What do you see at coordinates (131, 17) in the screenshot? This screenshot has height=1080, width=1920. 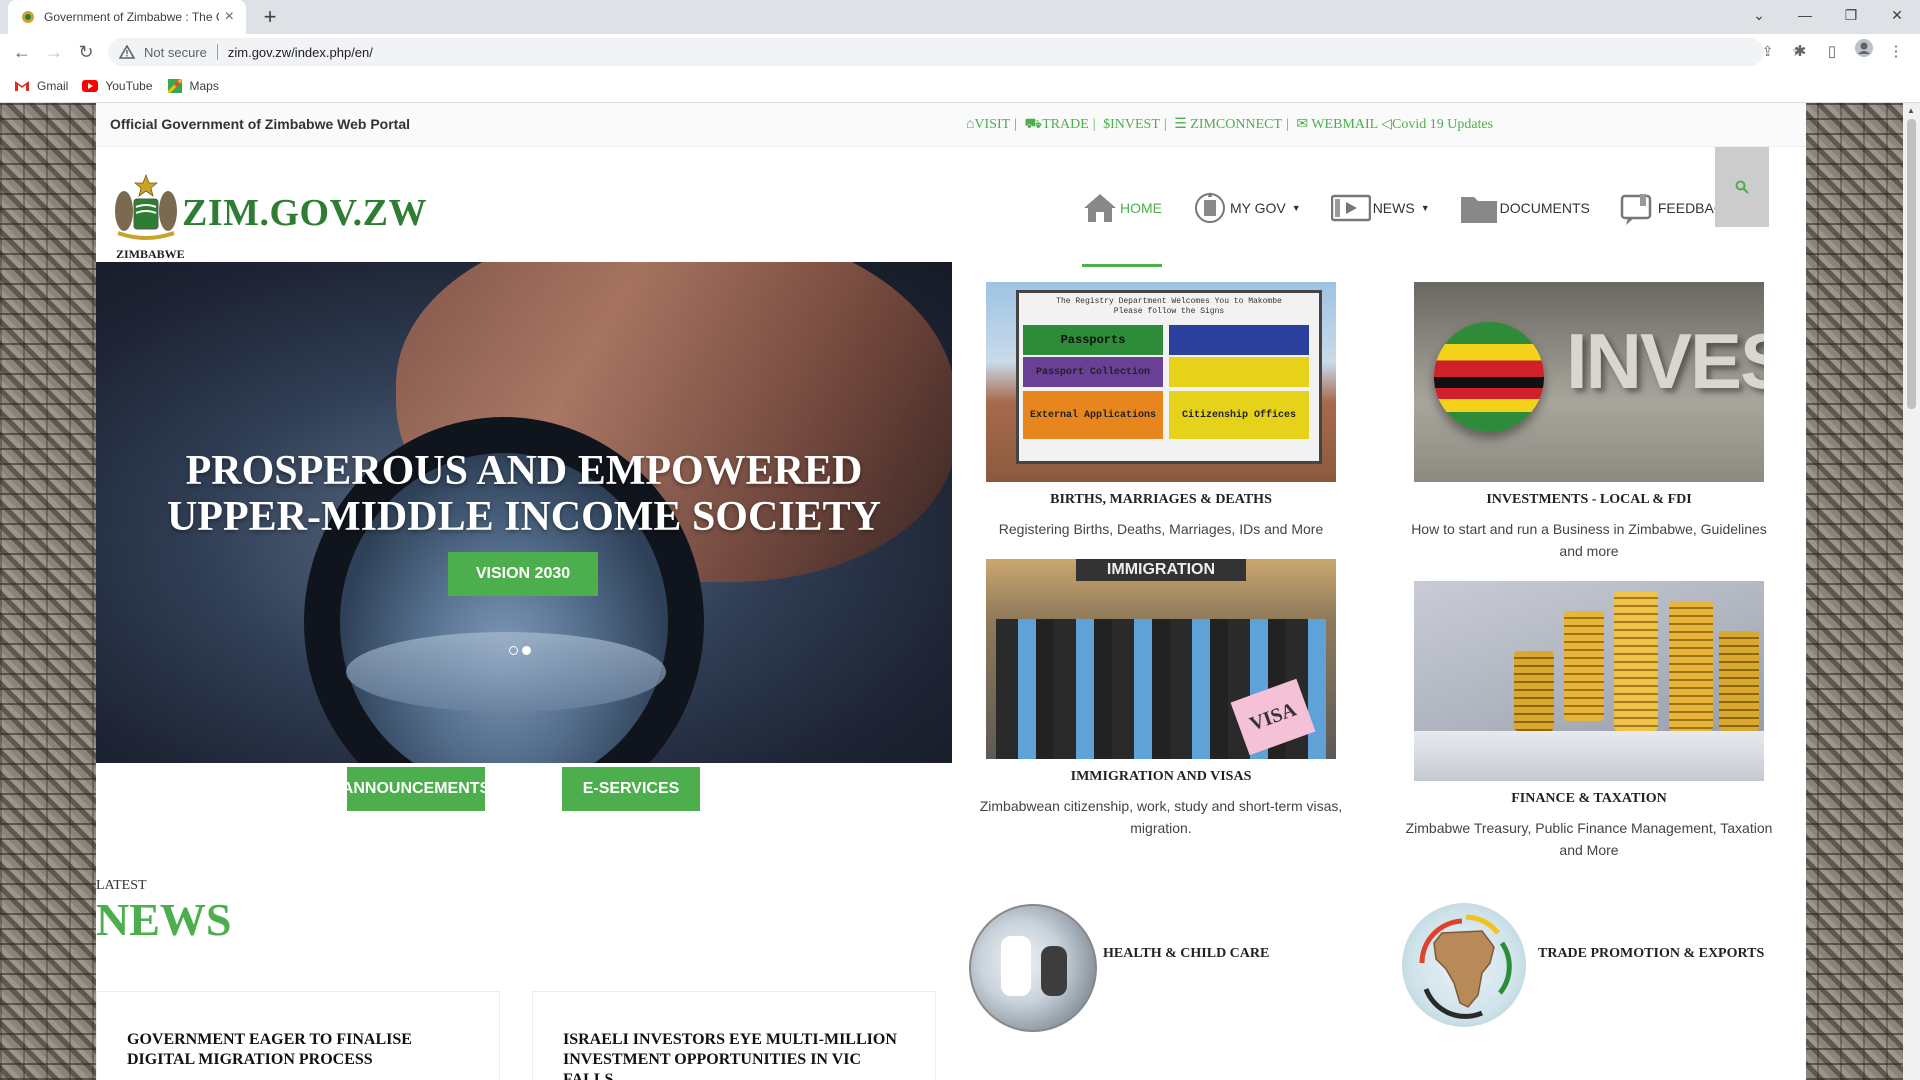 I see `tab-title: Government of Zimbabwe : The C` at bounding box center [131, 17].